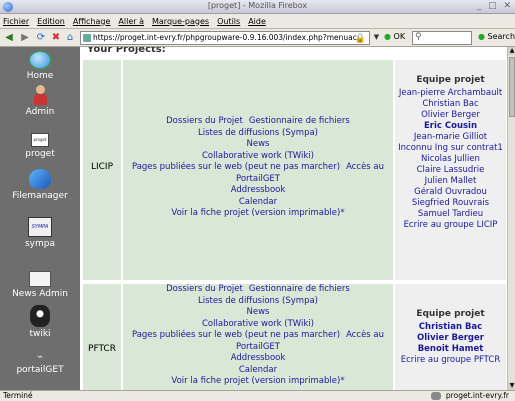  Describe the element at coordinates (450, 360) in the screenshot. I see `write-group-link: Ecrire au groupe PFTCR` at that location.